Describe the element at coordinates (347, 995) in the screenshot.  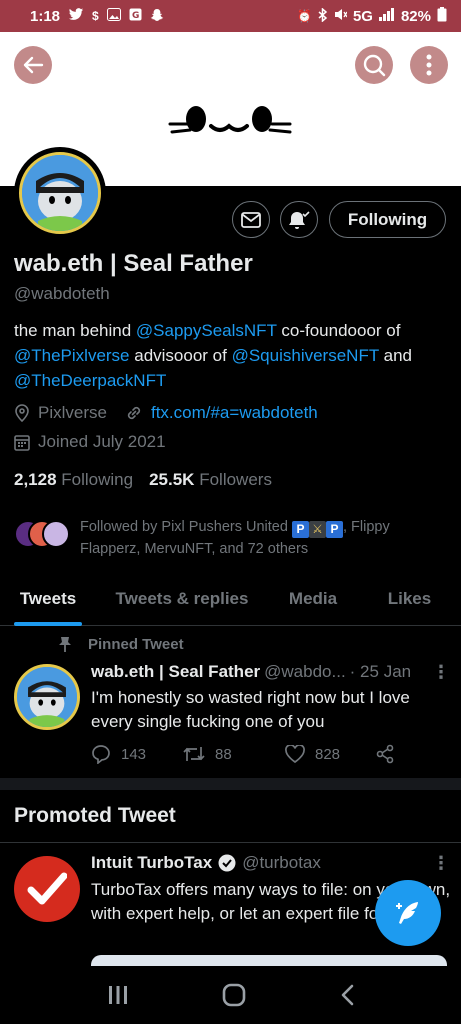
I see `back-nav-icon` at that location.